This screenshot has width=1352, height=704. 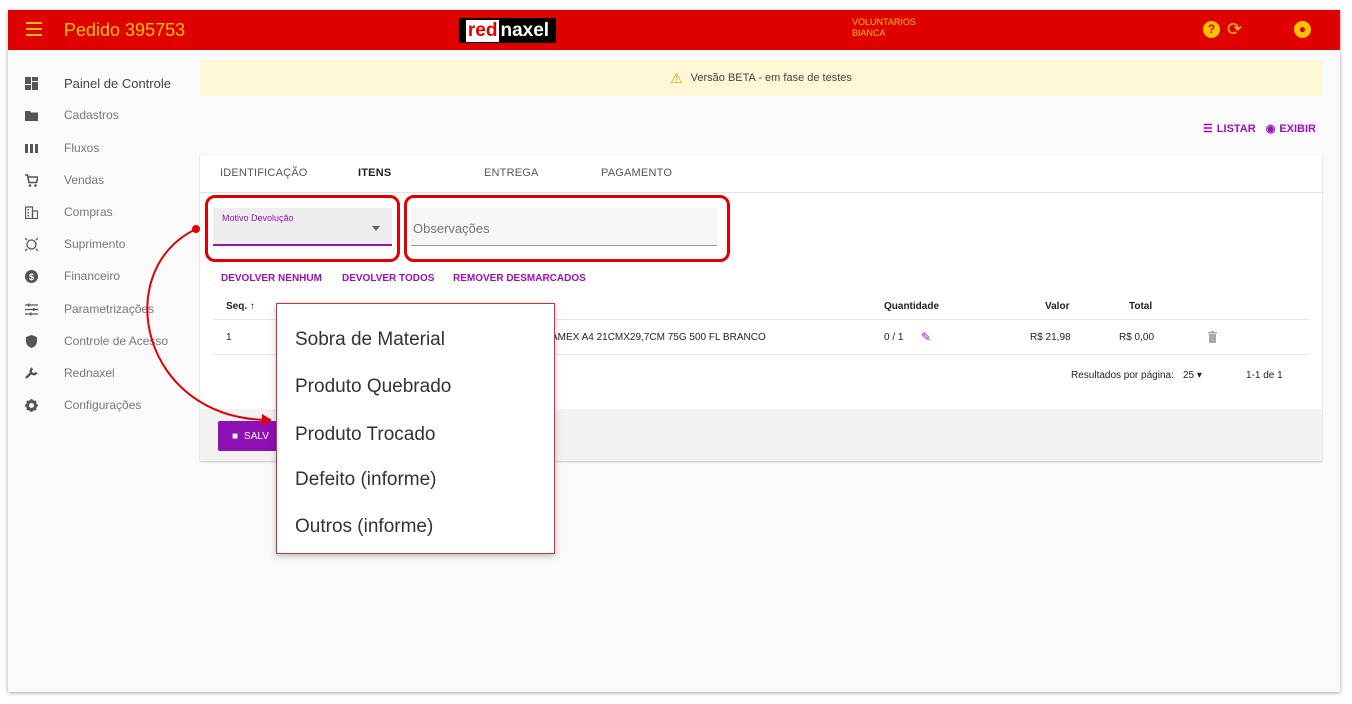 I want to click on row-total: R$ 0,00, so click(x=1137, y=337).